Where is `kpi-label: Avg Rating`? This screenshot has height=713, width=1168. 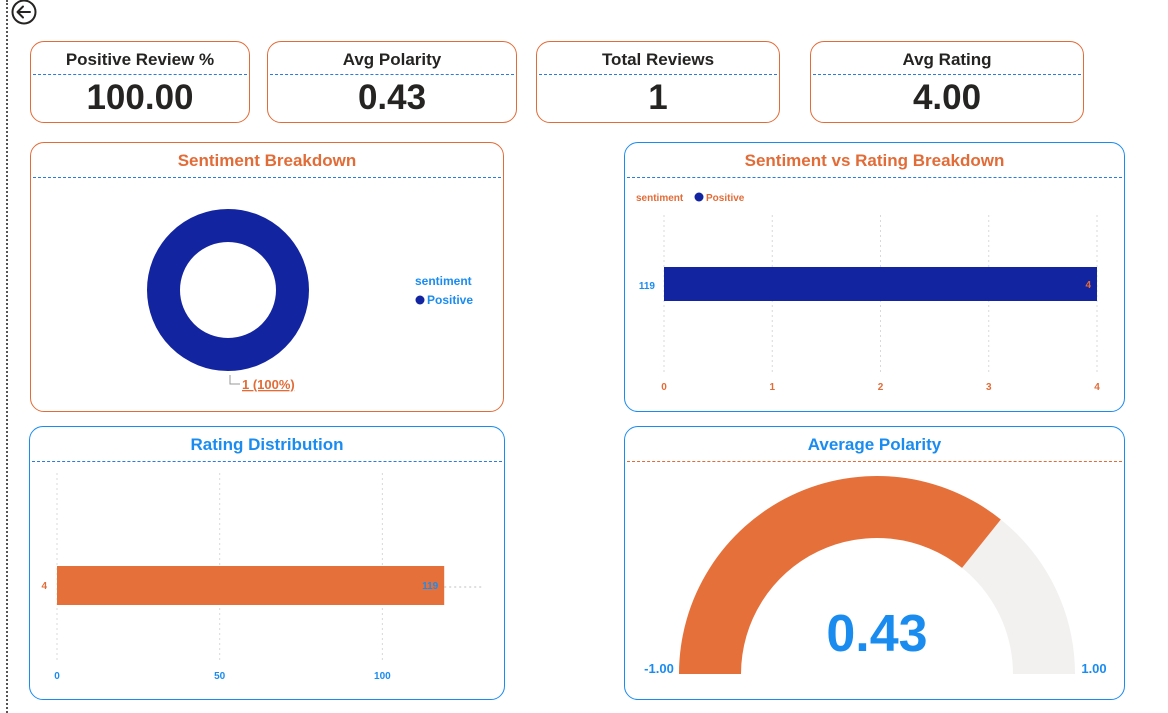
kpi-label: Avg Rating is located at coordinates (947, 59).